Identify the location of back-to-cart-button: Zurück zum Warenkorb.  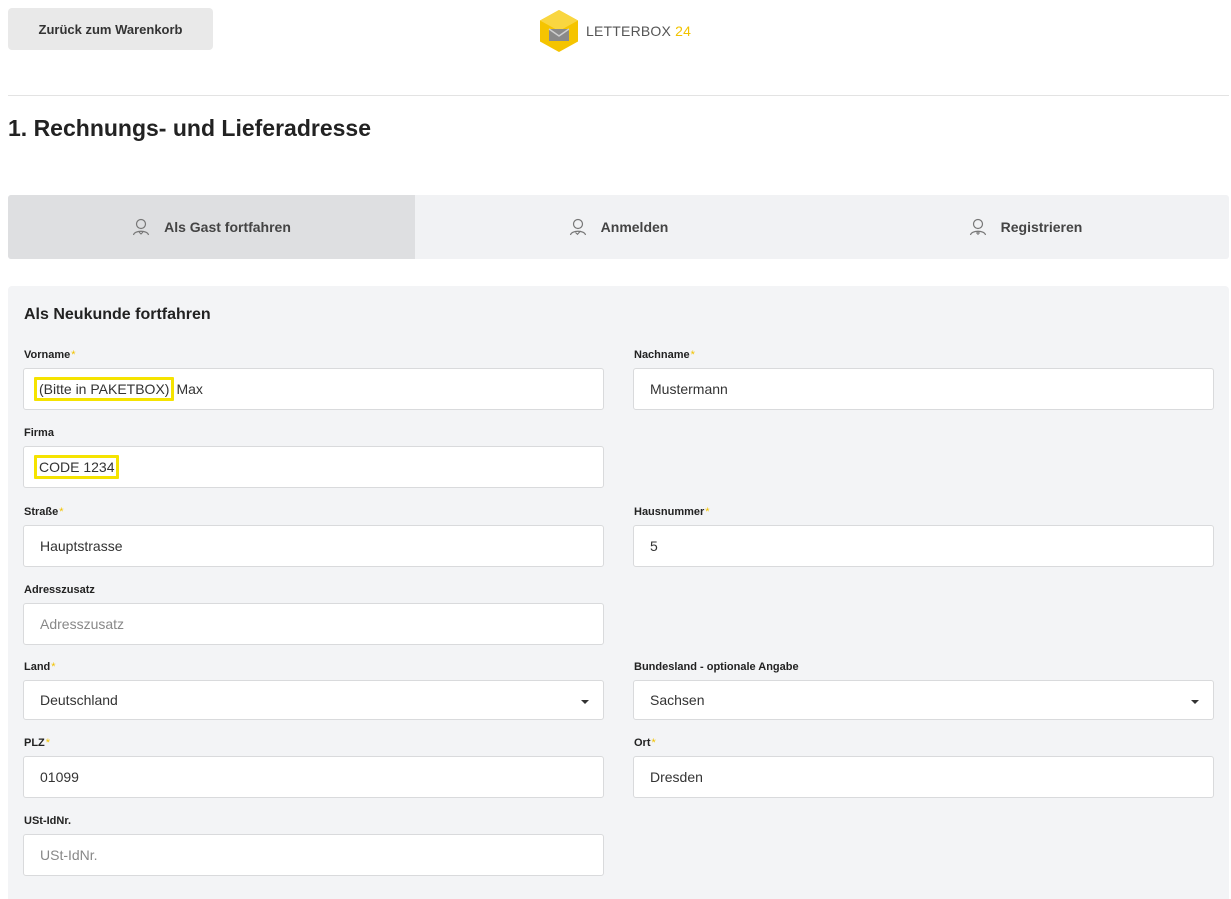
(110, 29).